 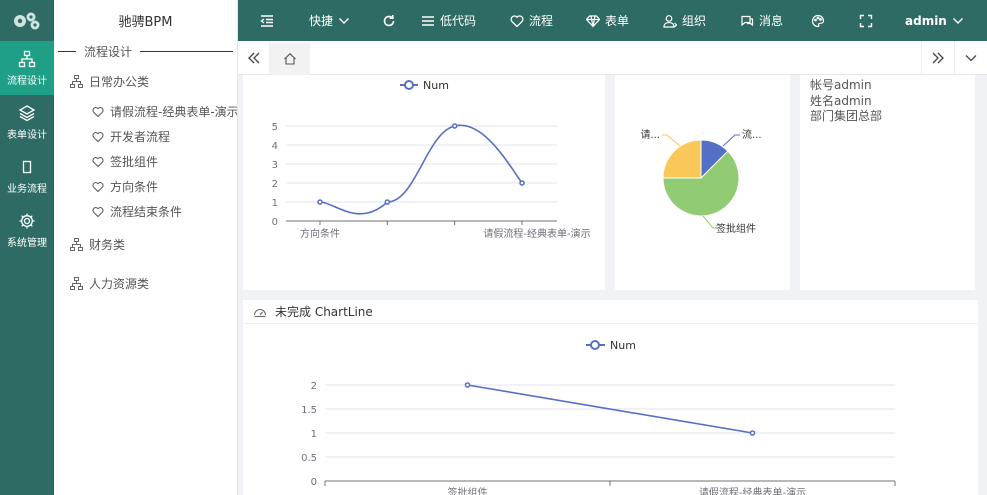 I want to click on refresh-button, so click(x=389, y=20).